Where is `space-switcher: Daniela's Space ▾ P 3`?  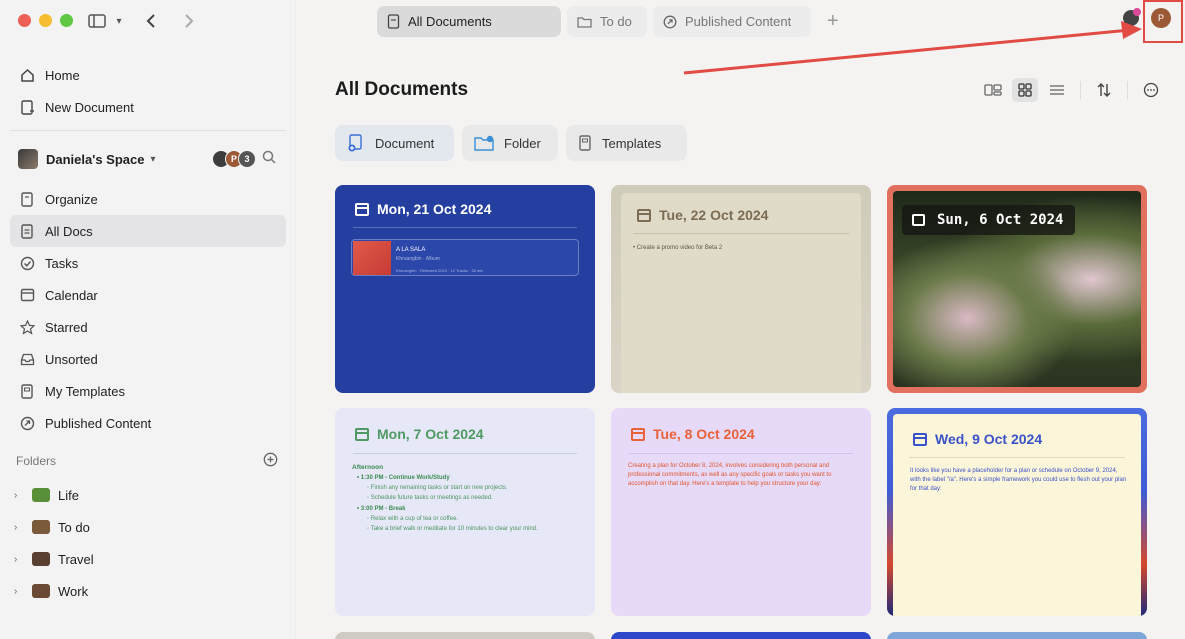 space-switcher: Daniela's Space ▾ P 3 is located at coordinates (148, 159).